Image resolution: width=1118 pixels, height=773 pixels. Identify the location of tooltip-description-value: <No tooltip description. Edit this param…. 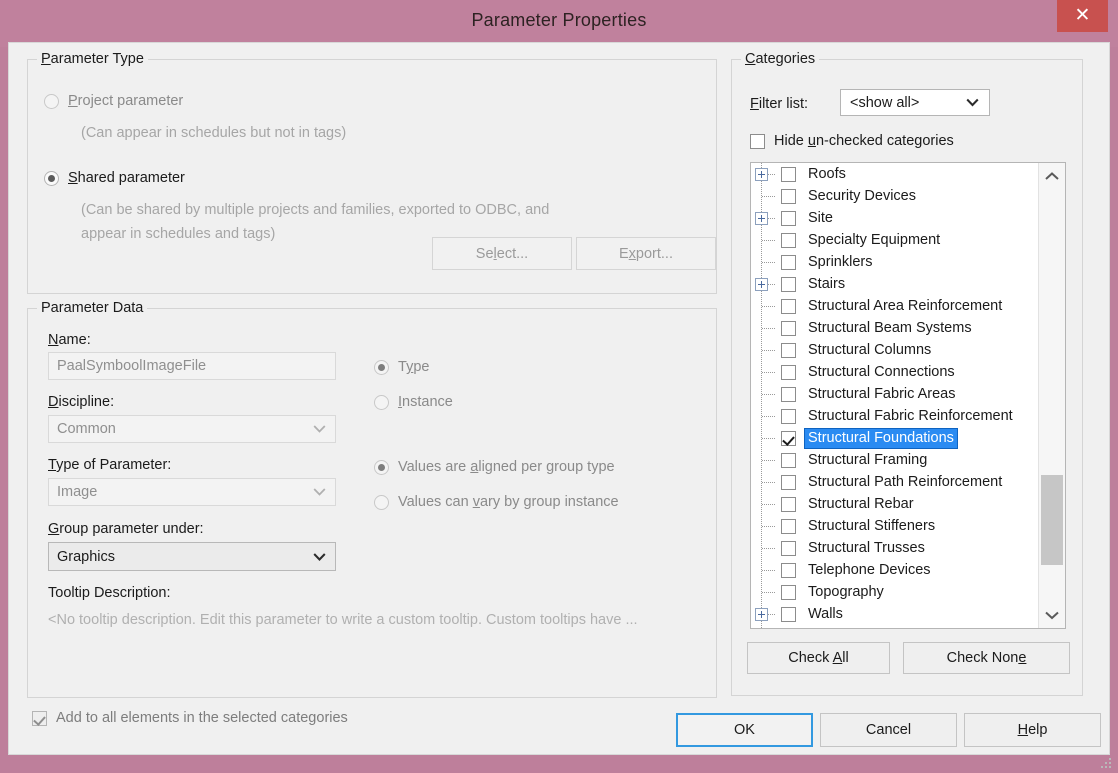
(343, 620).